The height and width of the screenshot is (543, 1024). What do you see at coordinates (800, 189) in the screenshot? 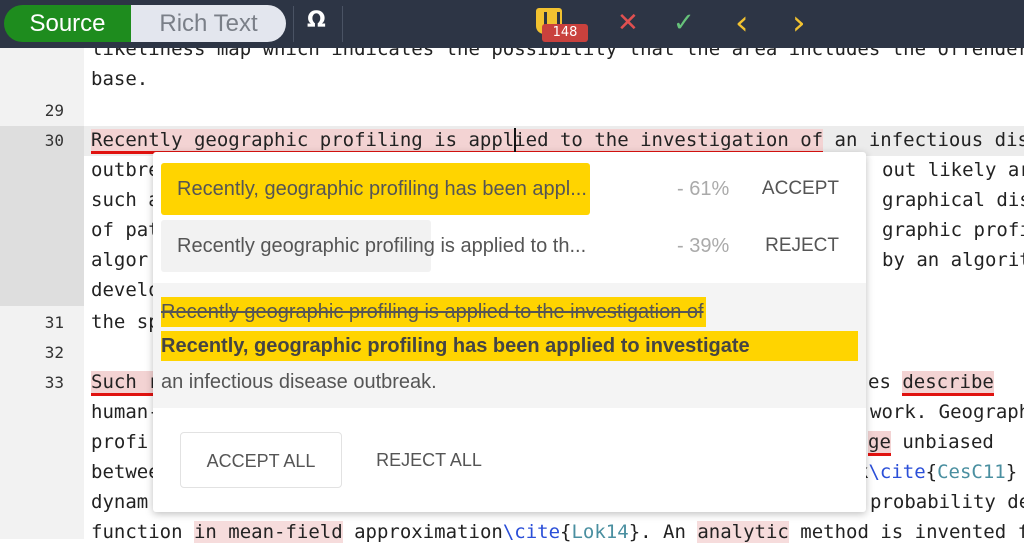
I see `accept-button: ACCEPT` at bounding box center [800, 189].